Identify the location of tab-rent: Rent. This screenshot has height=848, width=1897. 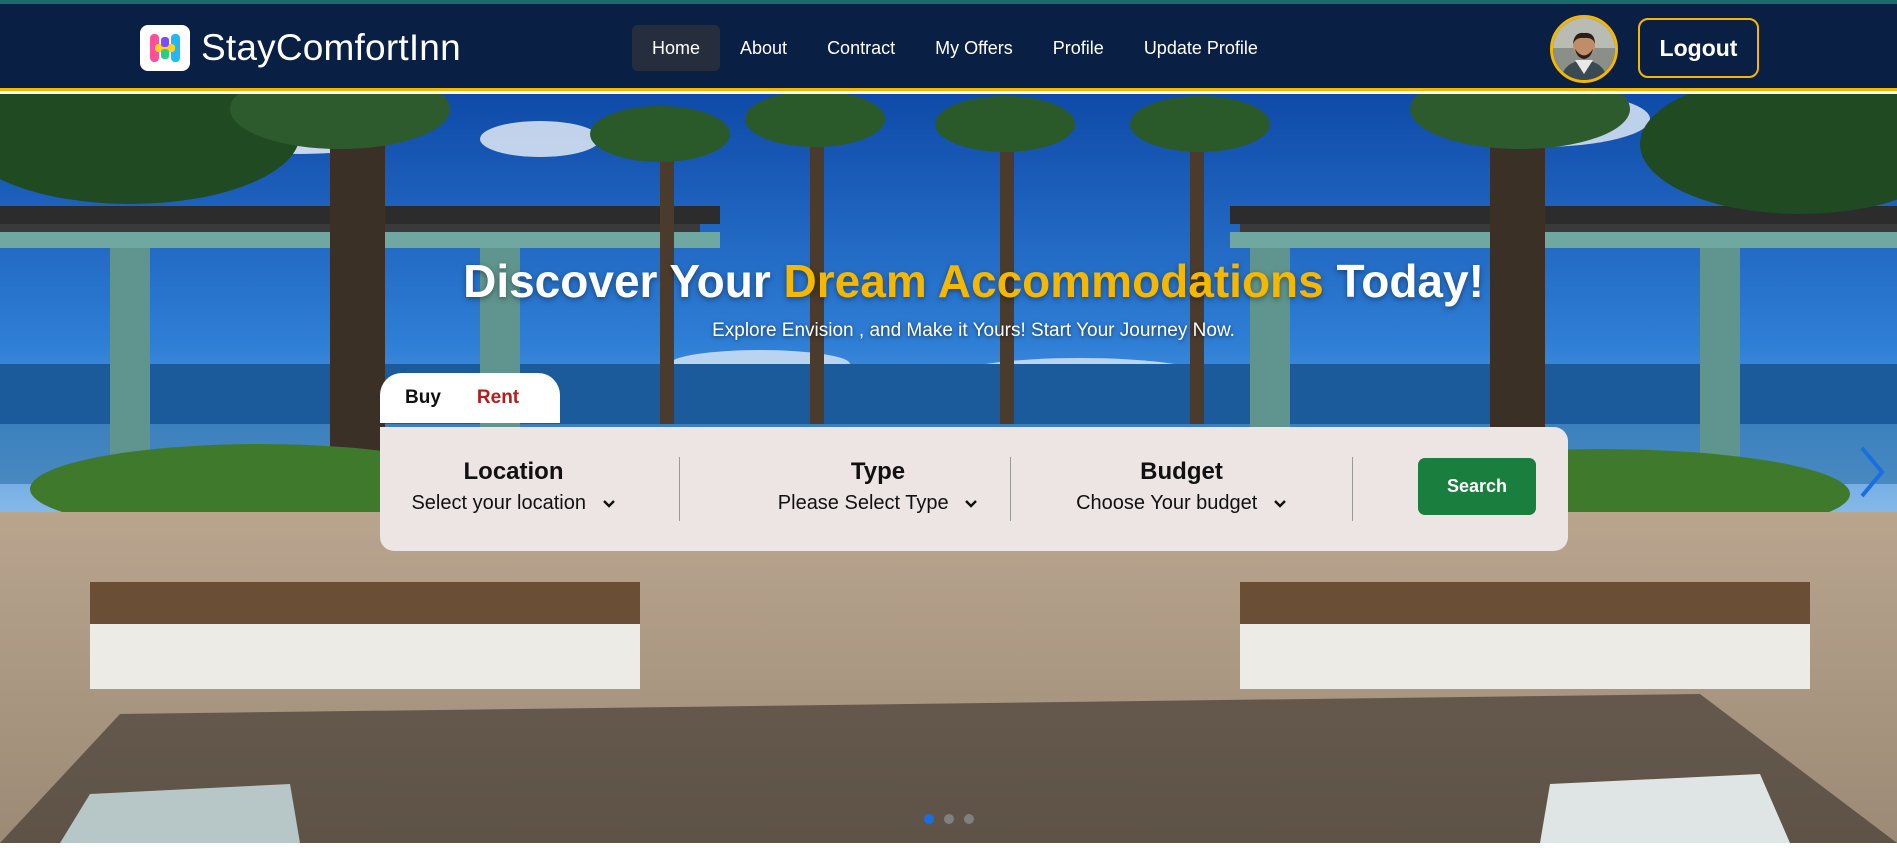
(498, 398).